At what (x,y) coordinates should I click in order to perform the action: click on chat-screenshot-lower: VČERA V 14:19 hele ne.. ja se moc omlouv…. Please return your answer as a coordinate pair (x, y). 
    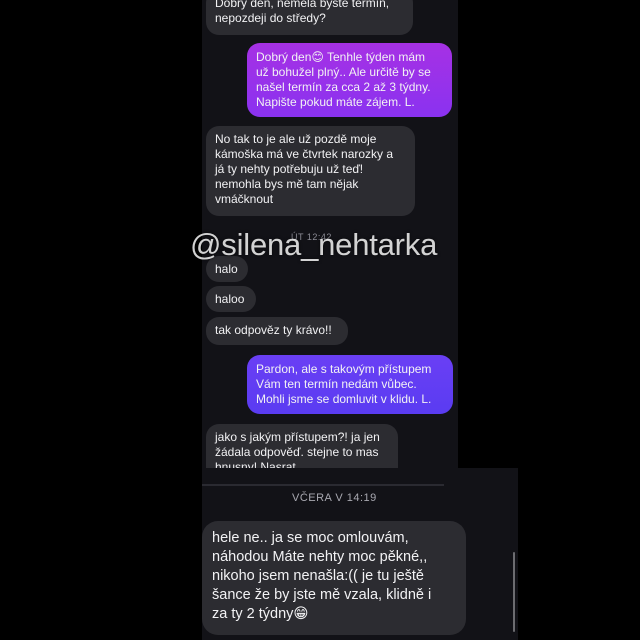
    Looking at the image, I should click on (360, 554).